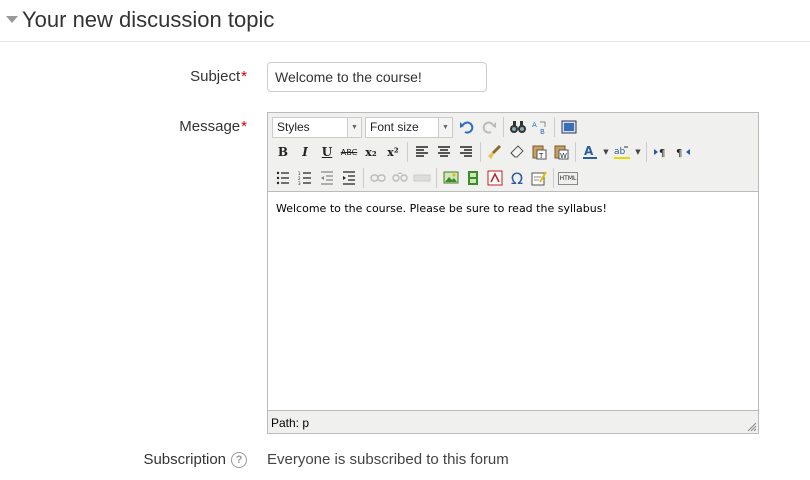  What do you see at coordinates (539, 178) in the screenshot?
I see `spellcheck-icon` at bounding box center [539, 178].